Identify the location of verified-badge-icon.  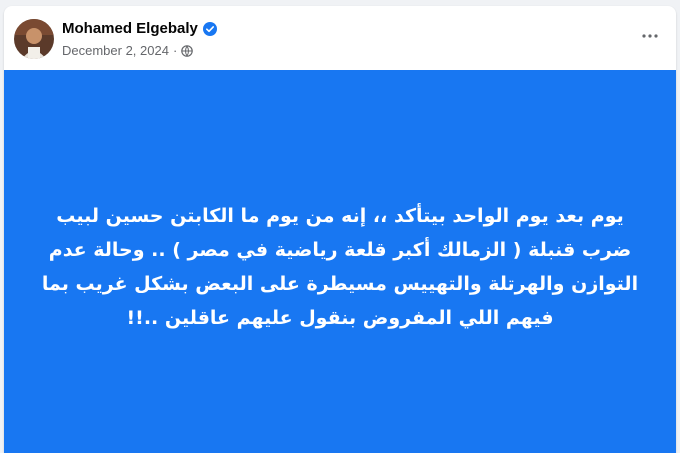
(209, 28).